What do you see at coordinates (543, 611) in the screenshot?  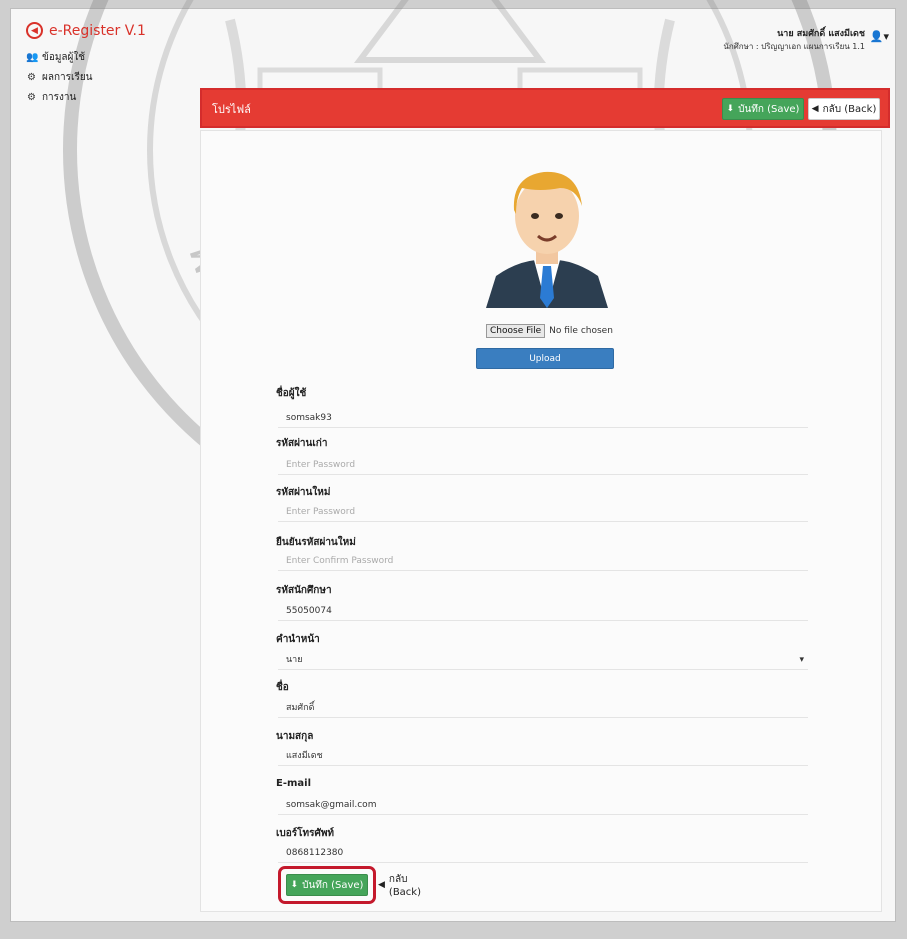 I see `student-id-input: 55050074` at bounding box center [543, 611].